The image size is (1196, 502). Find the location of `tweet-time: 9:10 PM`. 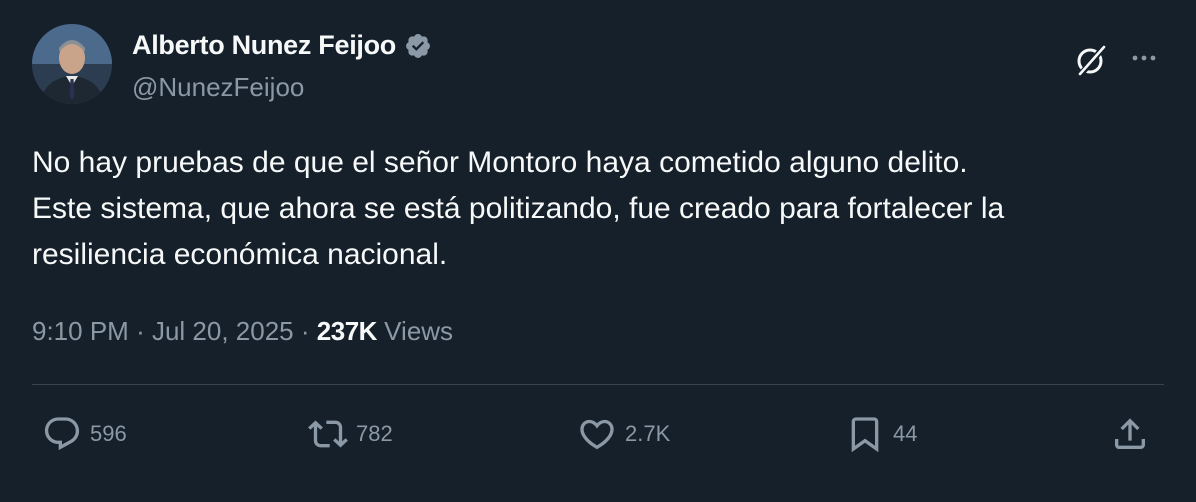

tweet-time: 9:10 PM is located at coordinates (80, 331).